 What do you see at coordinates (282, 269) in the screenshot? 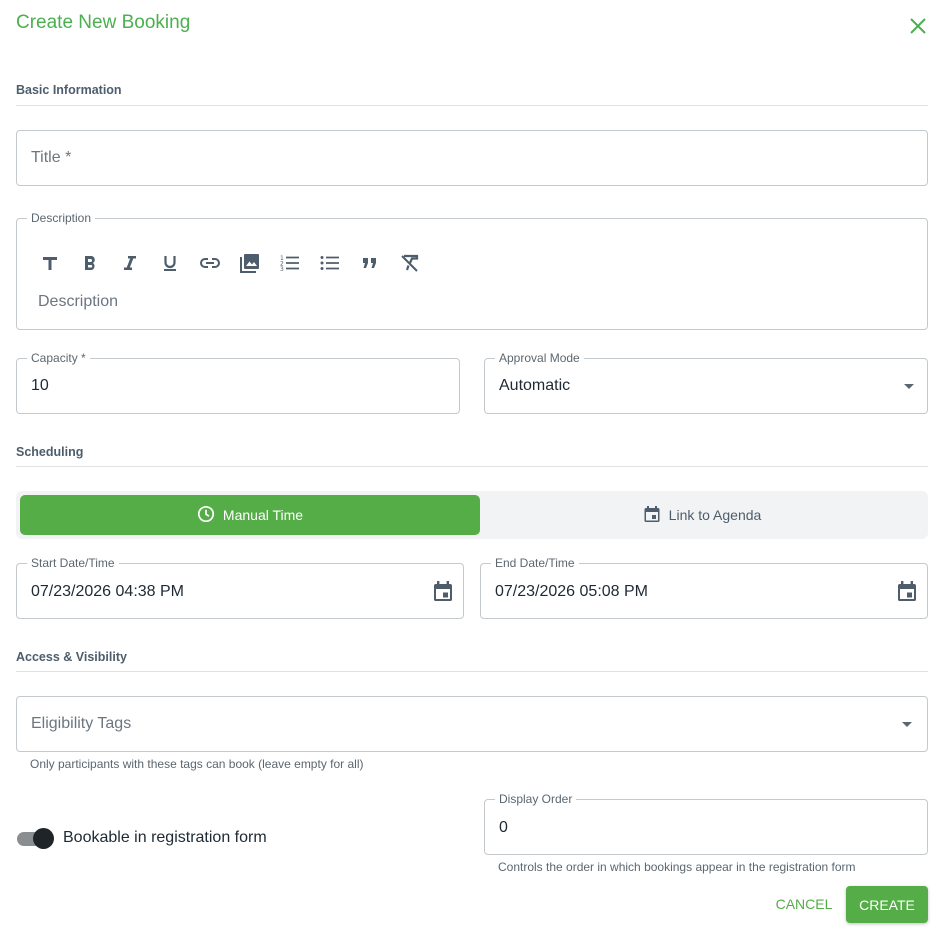
I see `svg-text: 3` at bounding box center [282, 269].